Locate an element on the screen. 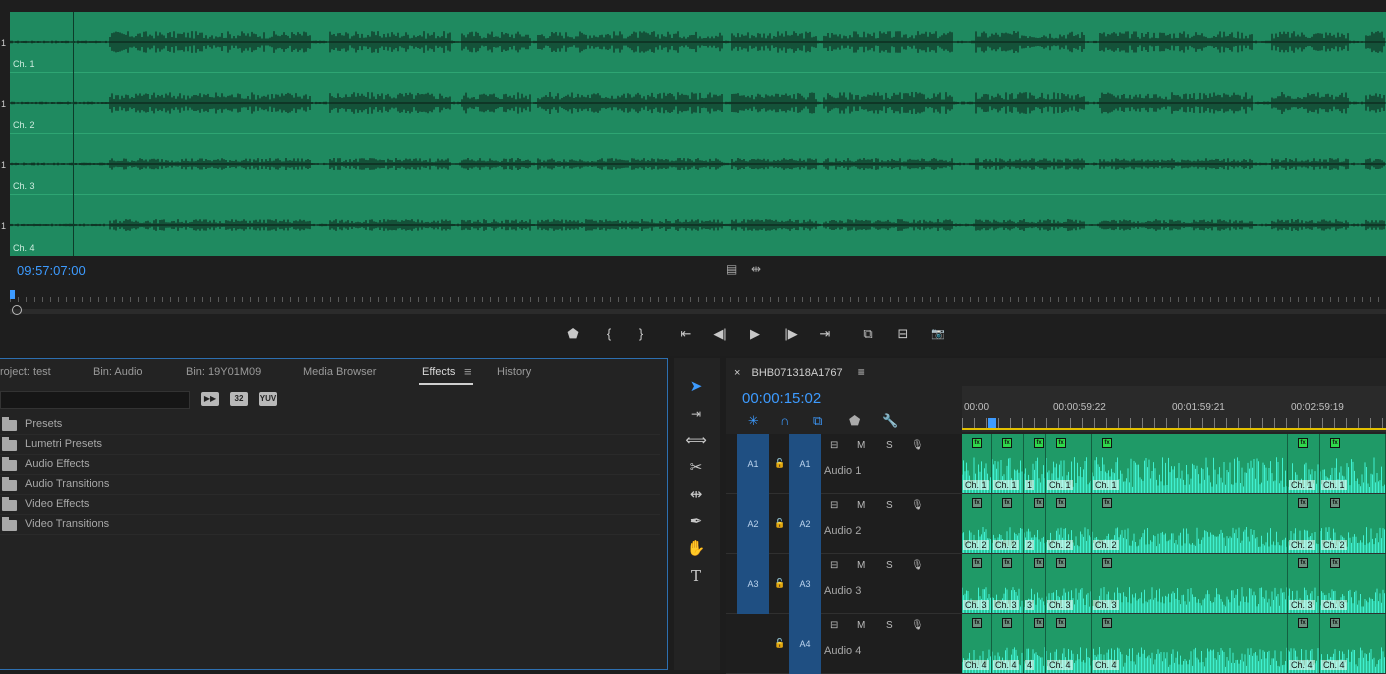  tab-effects: Effects is located at coordinates (438, 372).